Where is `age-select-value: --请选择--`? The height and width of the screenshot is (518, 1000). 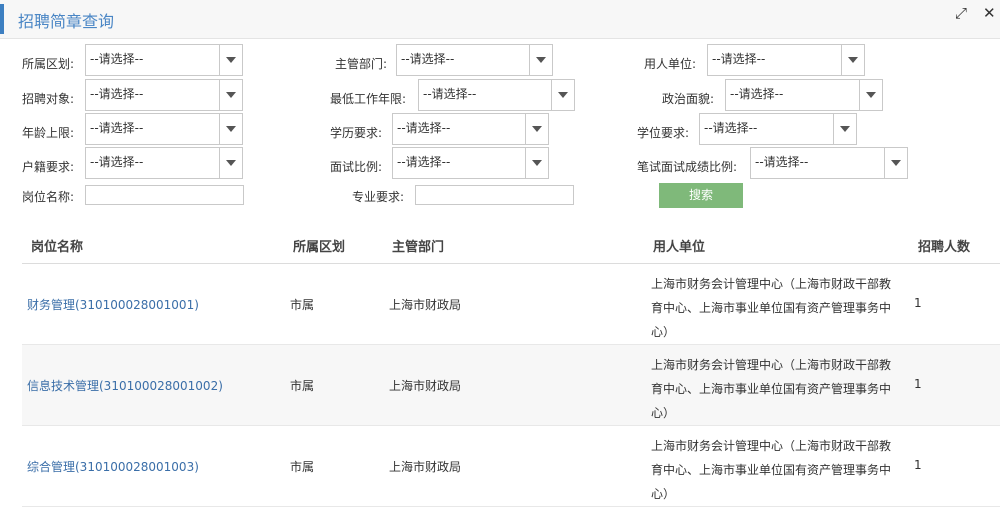
age-select-value: --请选择-- is located at coordinates (117, 128).